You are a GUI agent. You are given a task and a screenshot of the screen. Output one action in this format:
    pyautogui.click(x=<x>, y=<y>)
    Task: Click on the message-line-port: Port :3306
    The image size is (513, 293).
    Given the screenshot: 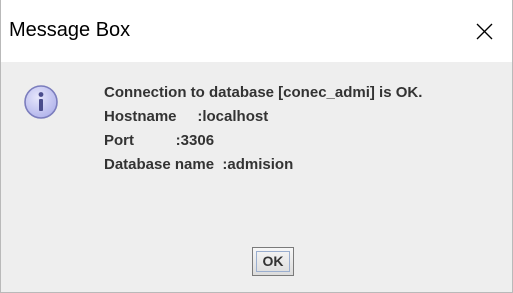 What is the action you would take?
    pyautogui.click(x=159, y=140)
    